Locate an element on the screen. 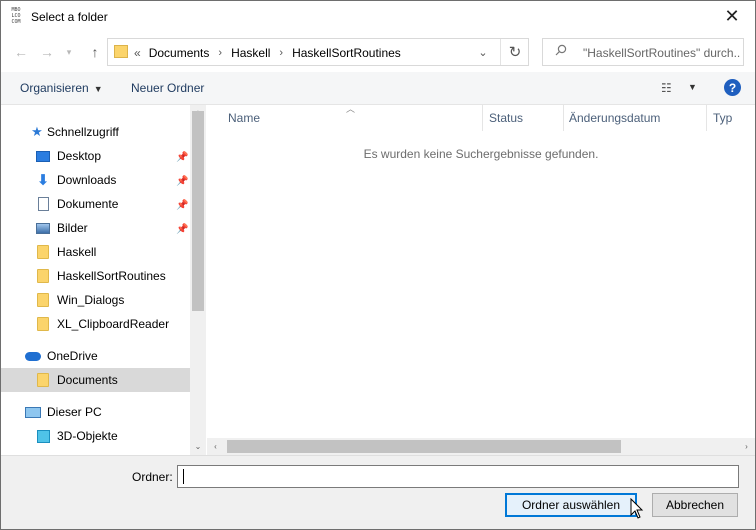 This screenshot has width=756, height=530. nav-item-haskellsortroutines: HaskellSortRoutines is located at coordinates (100, 276).